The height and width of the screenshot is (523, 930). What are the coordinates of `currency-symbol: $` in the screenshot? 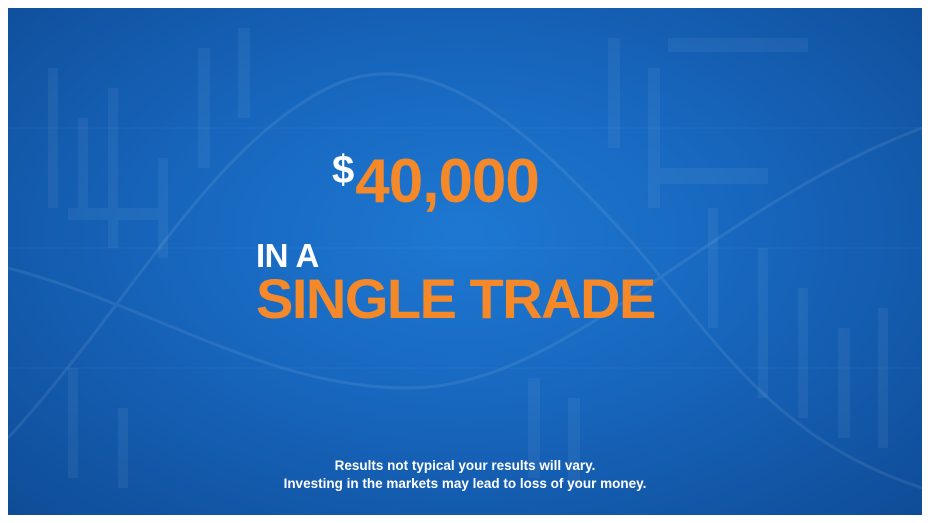 It's located at (343, 170).